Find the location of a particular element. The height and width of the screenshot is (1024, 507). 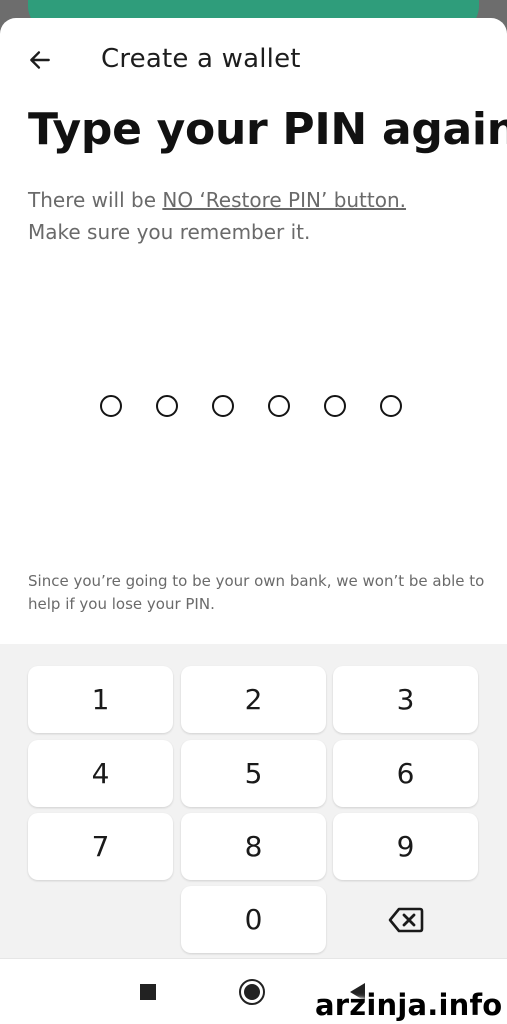

pin-indicator is located at coordinates (251, 406).